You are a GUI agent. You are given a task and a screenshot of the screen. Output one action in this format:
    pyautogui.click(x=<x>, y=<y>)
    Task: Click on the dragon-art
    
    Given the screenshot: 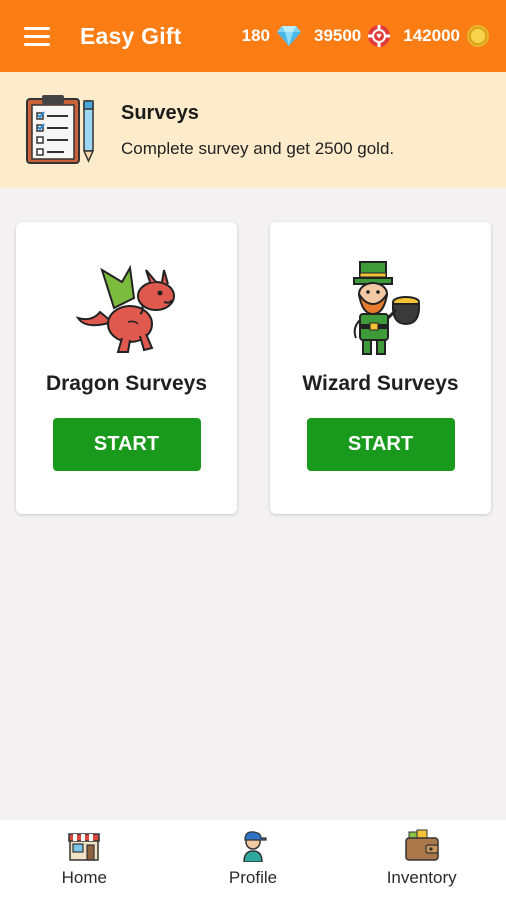 What is the action you would take?
    pyautogui.click(x=127, y=308)
    